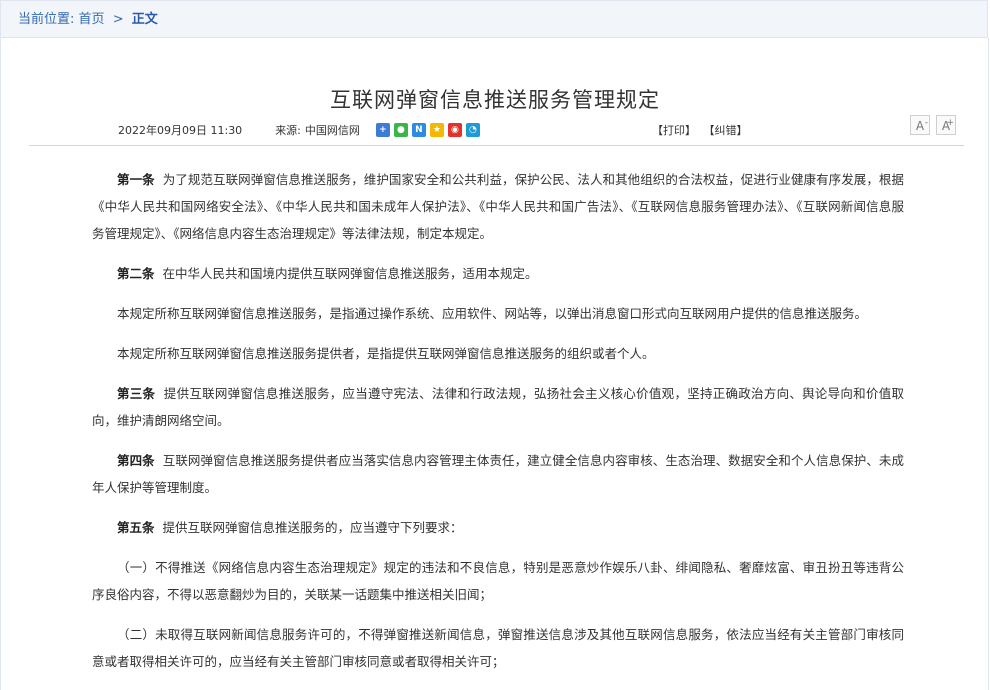 This screenshot has height=690, width=990. I want to click on qzone-icon: ★, so click(436, 130).